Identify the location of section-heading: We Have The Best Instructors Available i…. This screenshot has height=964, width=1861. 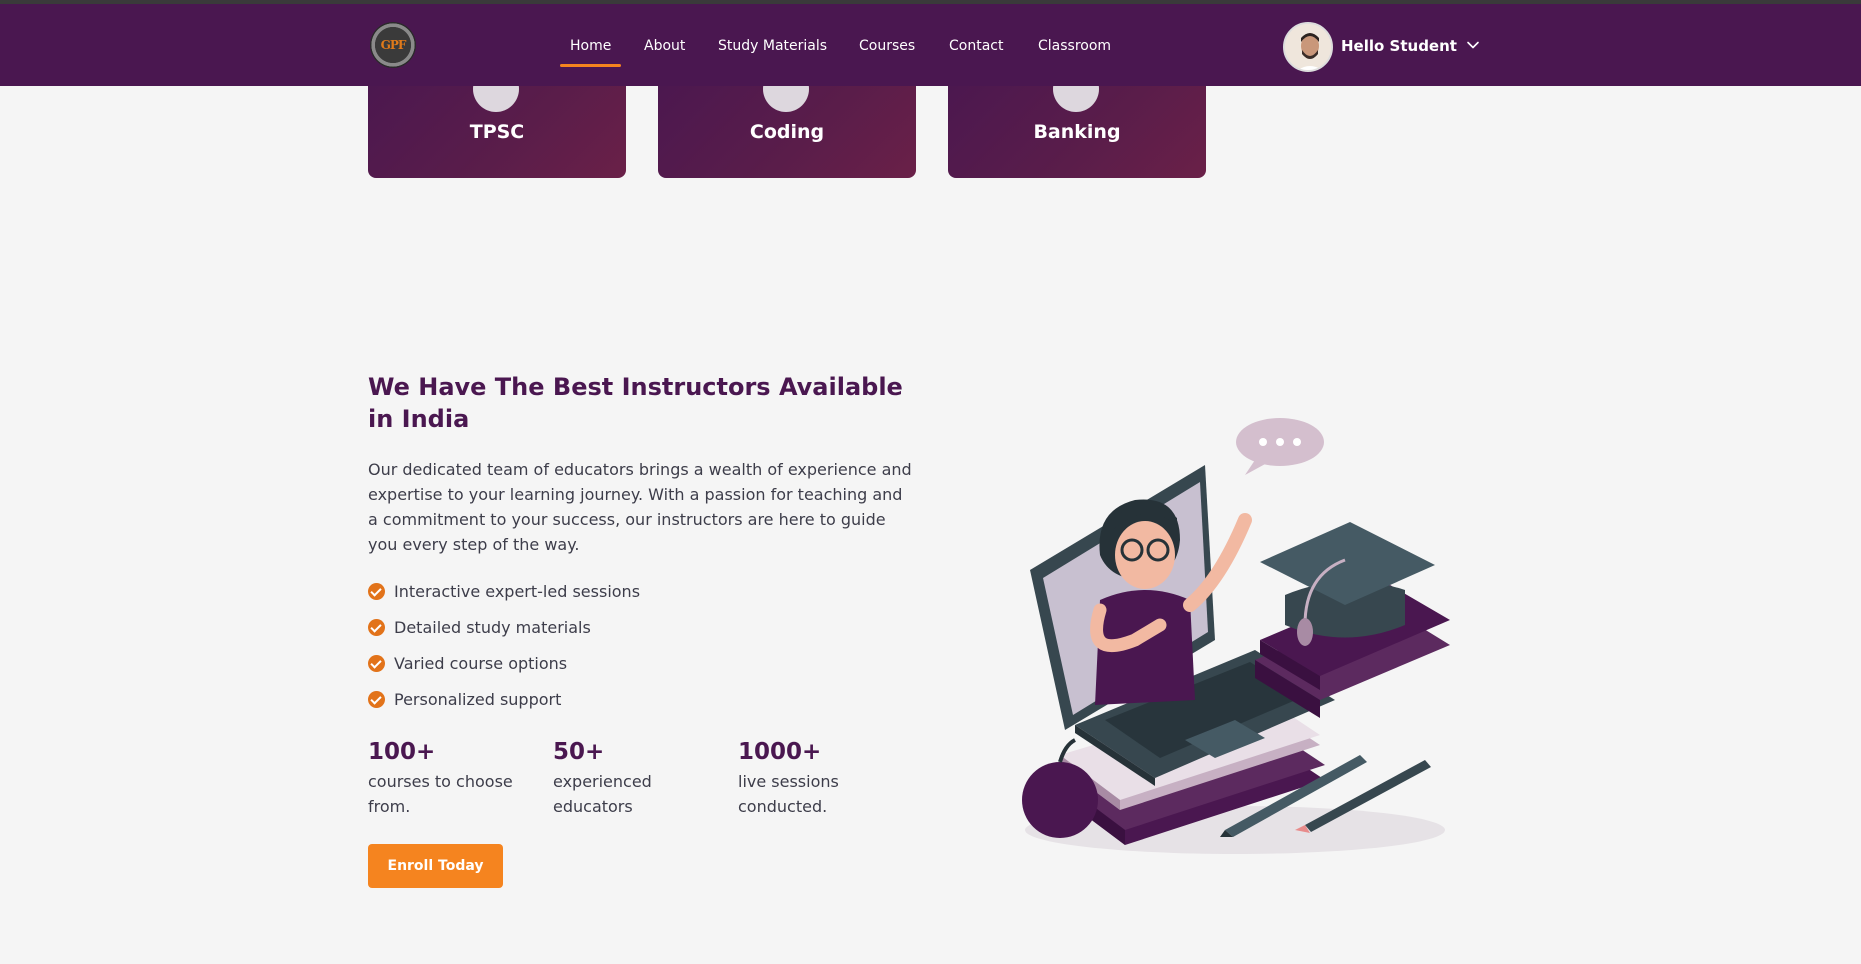
(635, 403).